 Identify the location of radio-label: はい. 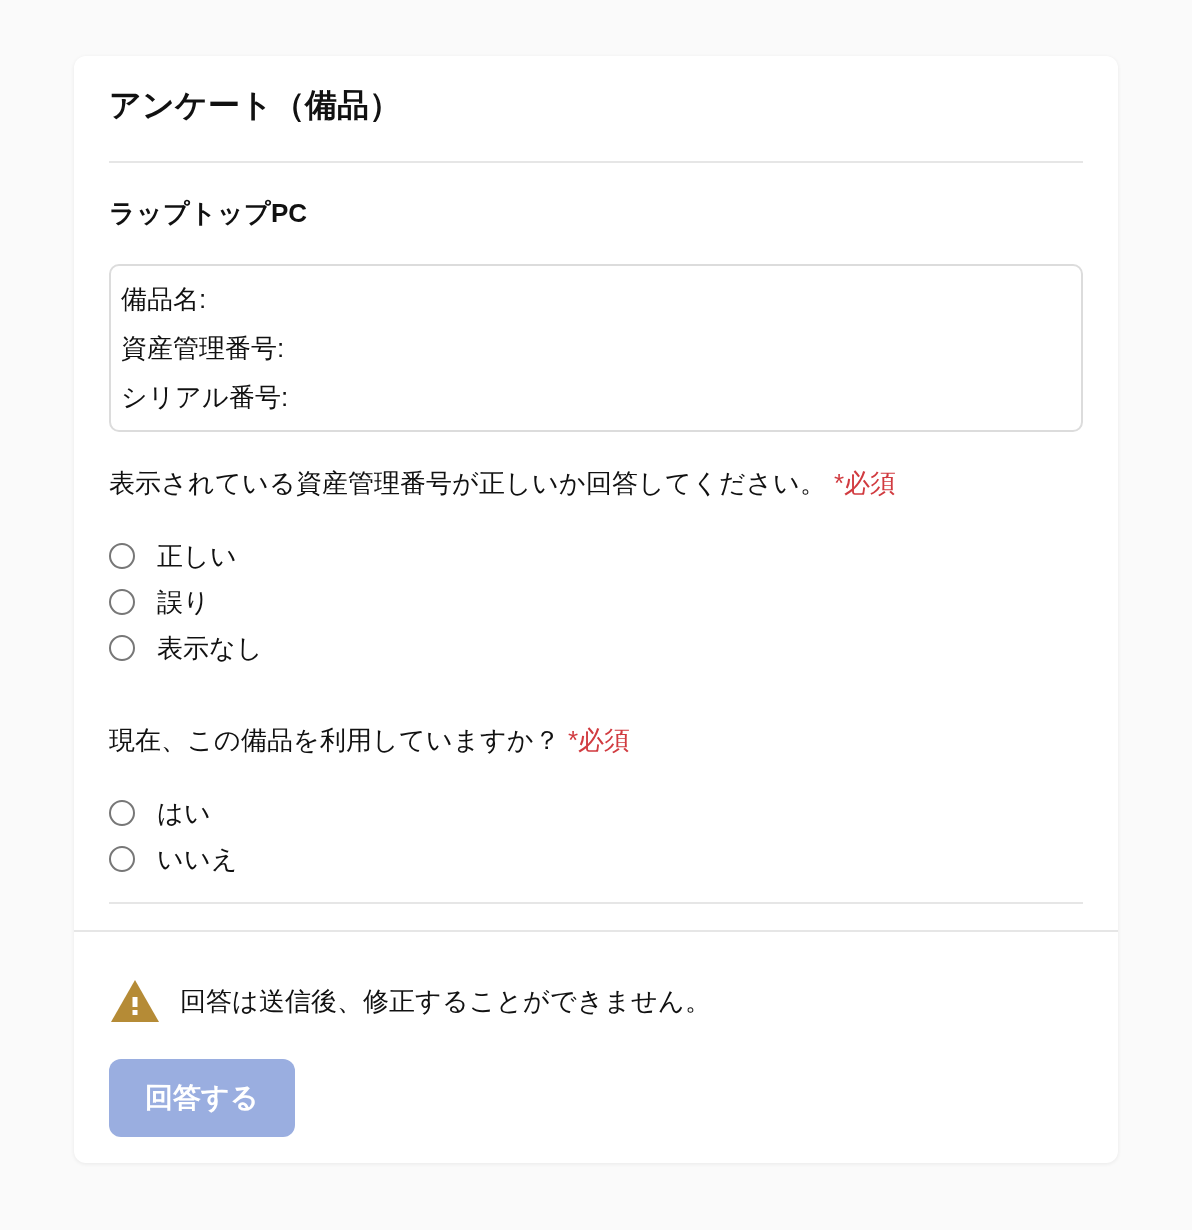
(184, 813).